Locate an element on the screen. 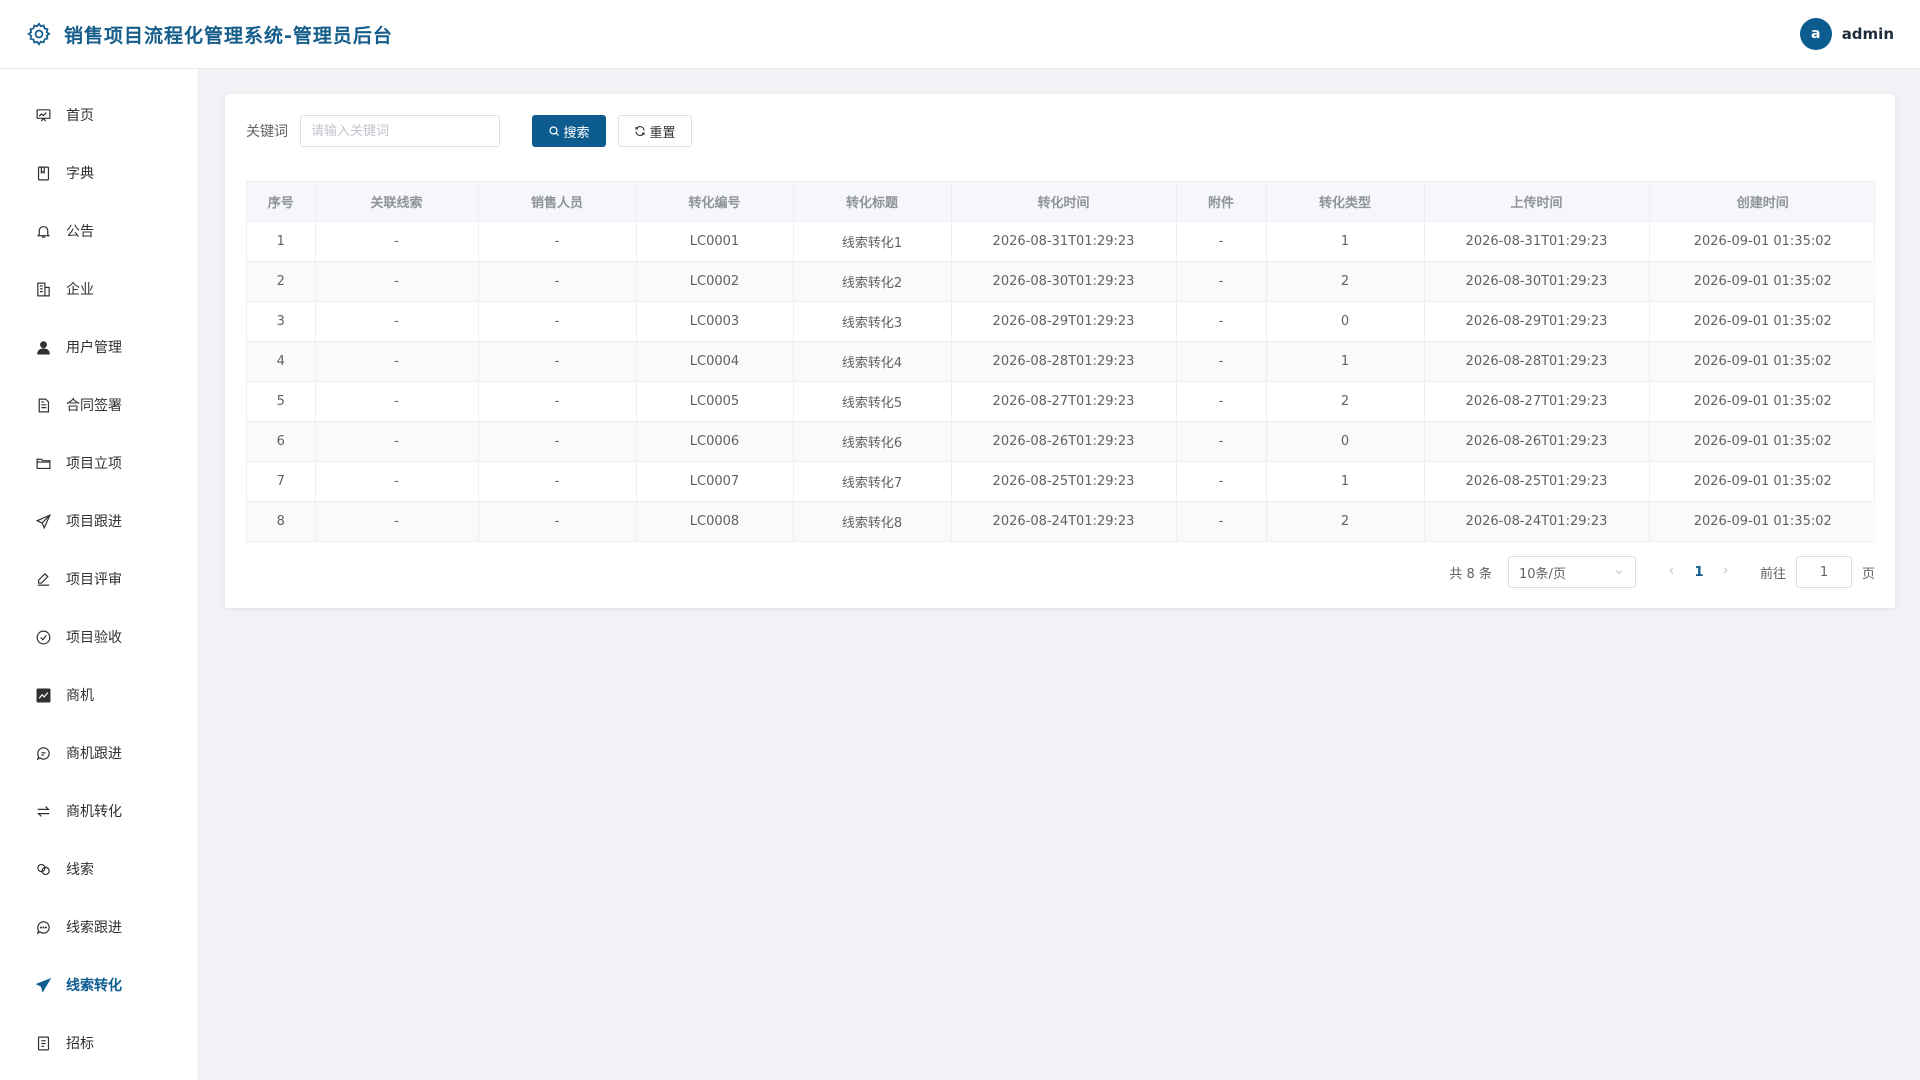 This screenshot has width=1920, height=1080. sidebar-item-4: 用户管理 is located at coordinates (99, 347).